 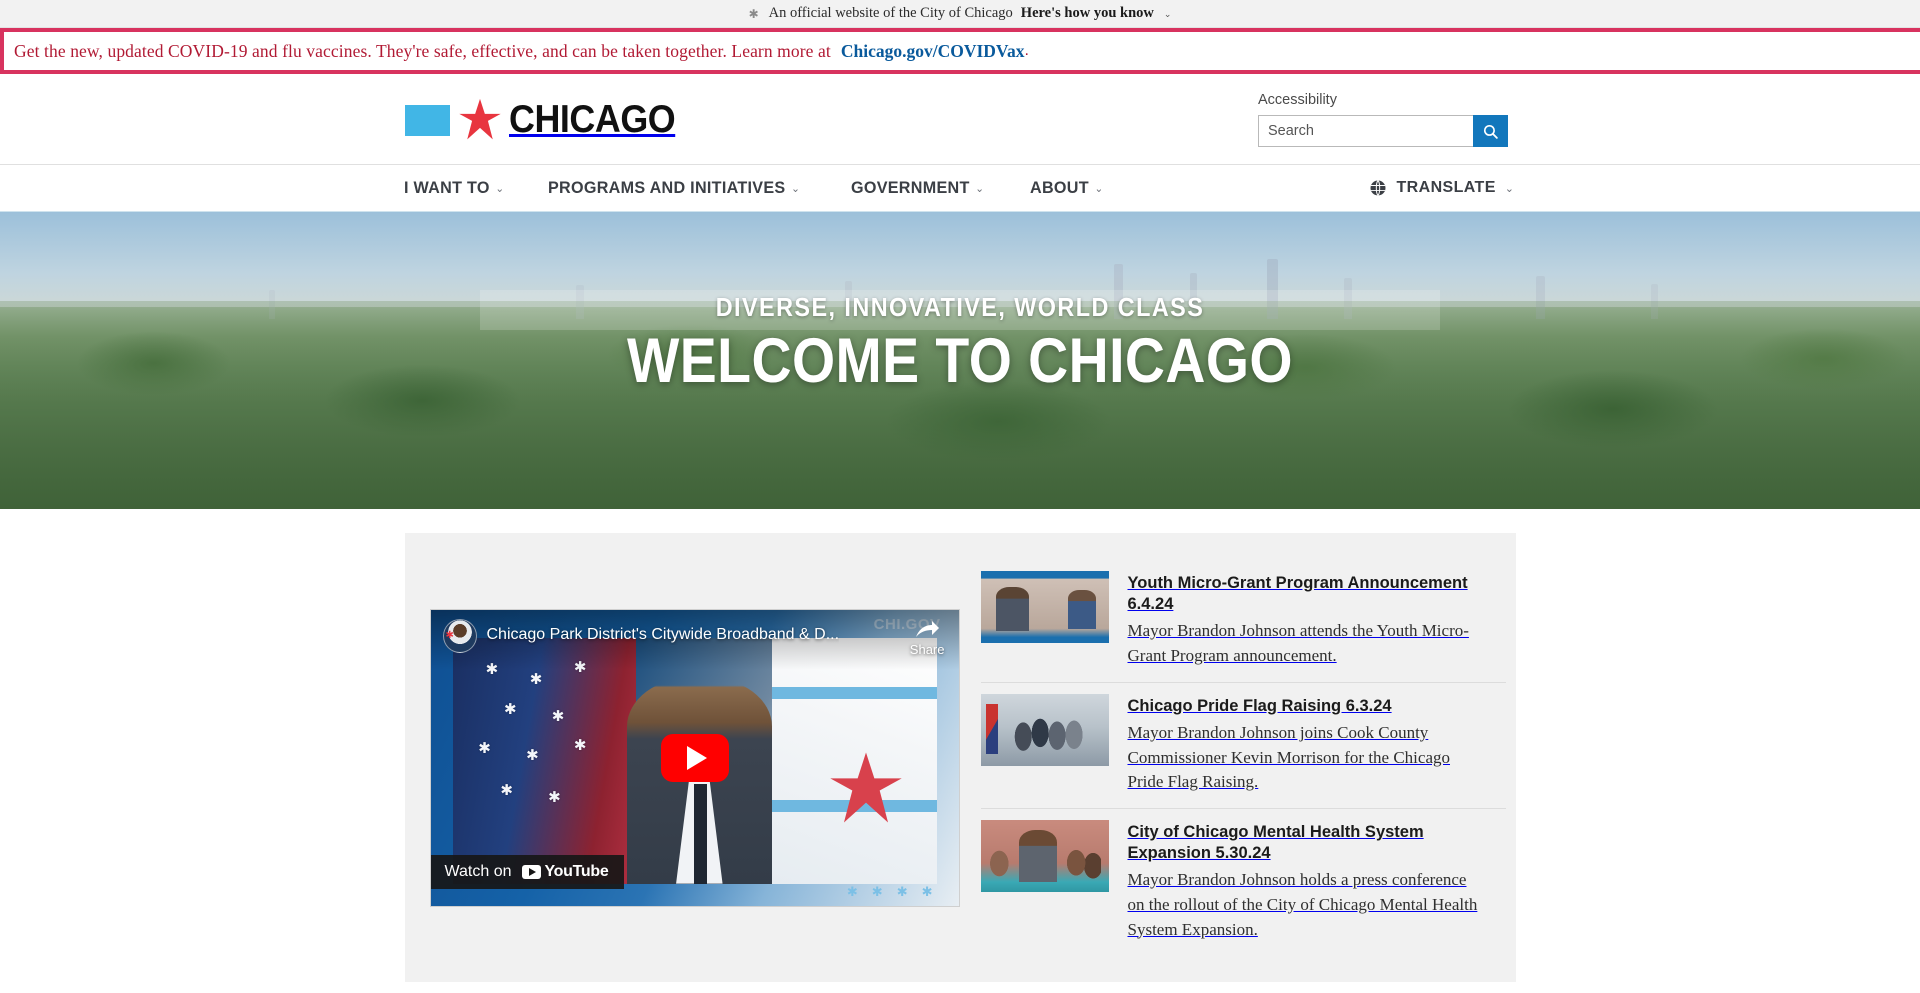 I want to click on channel-avatar: ✱, so click(x=459, y=635).